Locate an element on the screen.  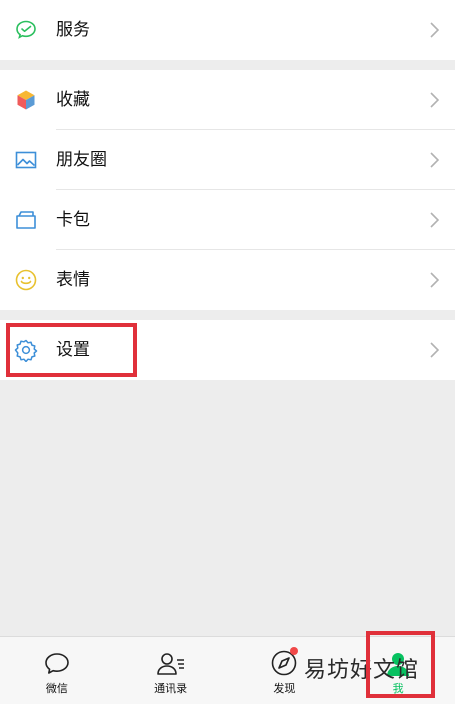
tab-contacts: 通讯录 is located at coordinates (171, 670).